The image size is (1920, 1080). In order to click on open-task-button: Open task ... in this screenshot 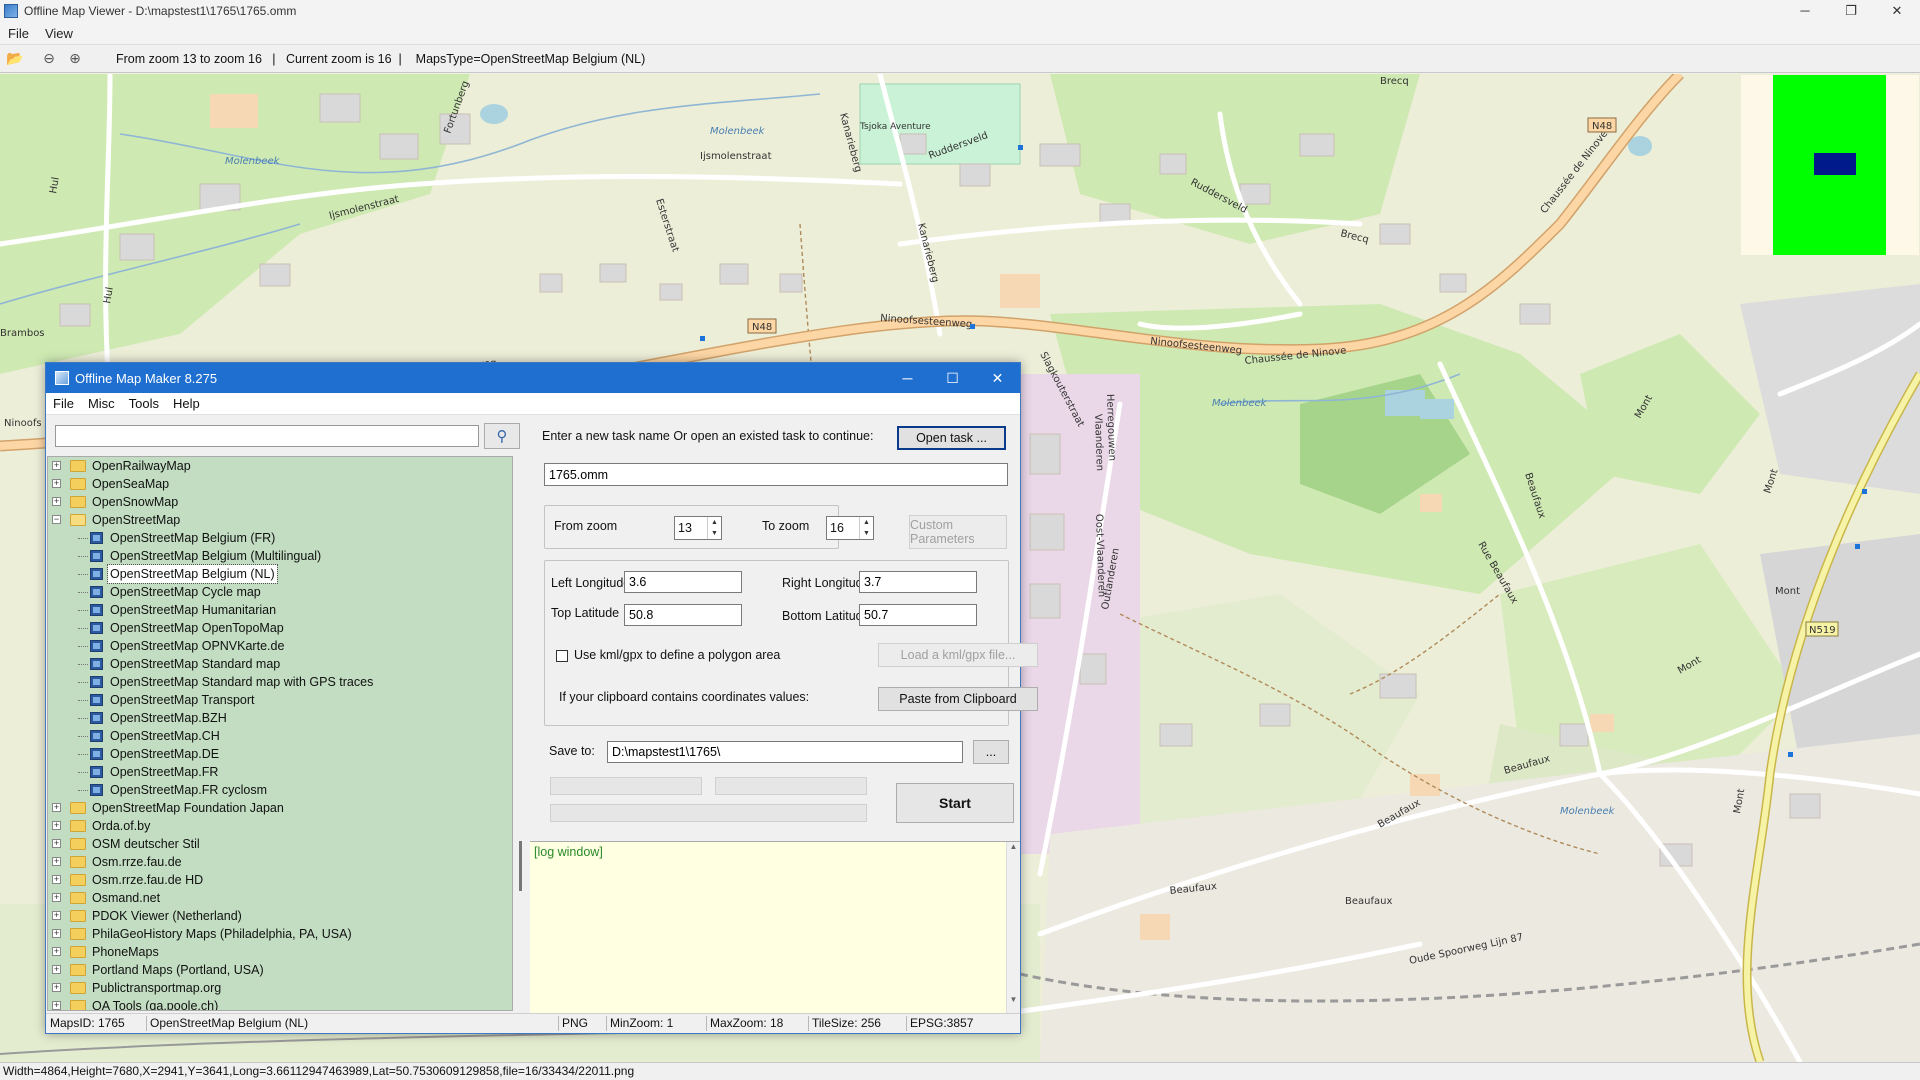, I will do `click(951, 438)`.